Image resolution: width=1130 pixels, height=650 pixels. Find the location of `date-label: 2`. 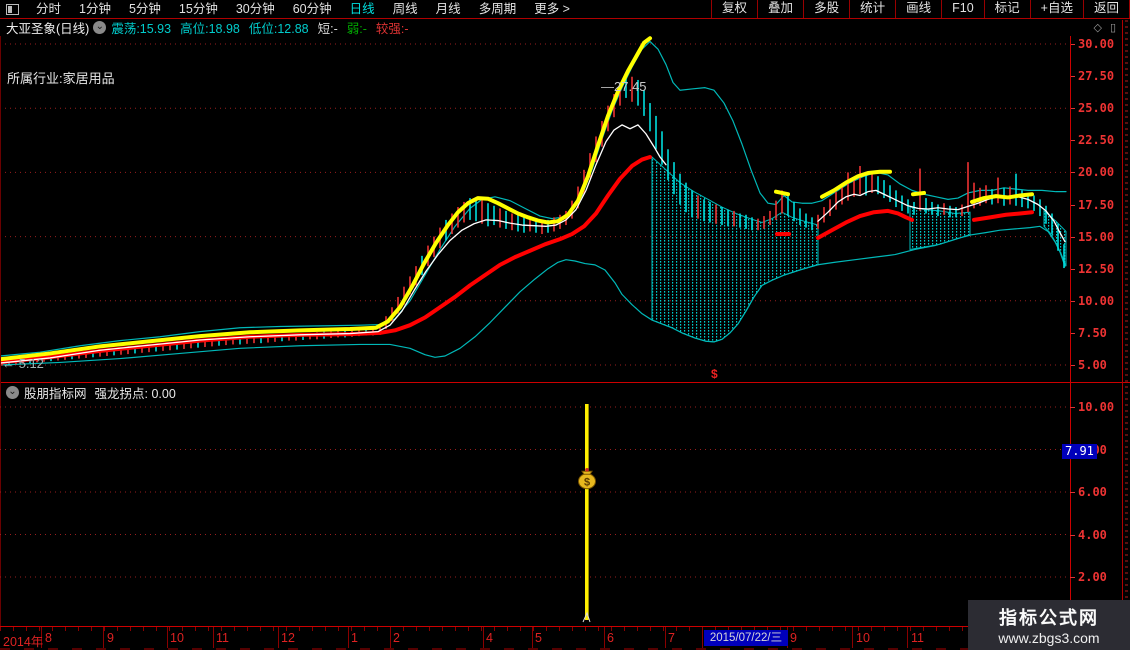

date-label: 2 is located at coordinates (396, 638).